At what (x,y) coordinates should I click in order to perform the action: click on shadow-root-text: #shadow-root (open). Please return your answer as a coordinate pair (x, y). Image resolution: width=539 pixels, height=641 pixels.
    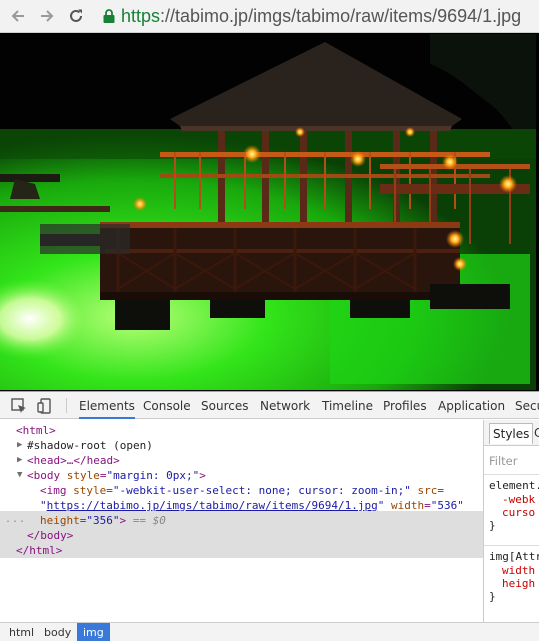
    Looking at the image, I should click on (90, 445).